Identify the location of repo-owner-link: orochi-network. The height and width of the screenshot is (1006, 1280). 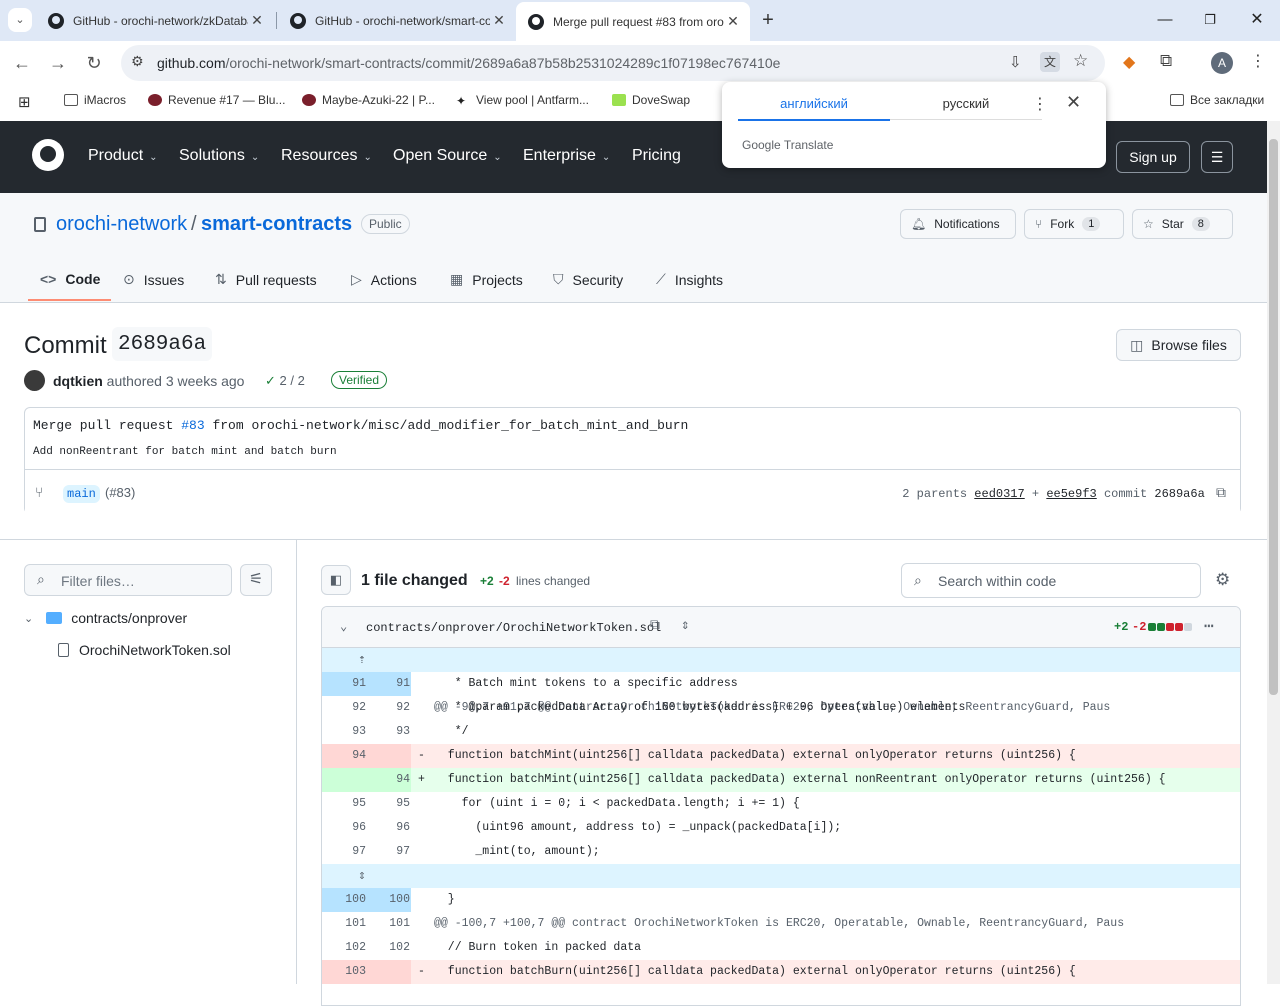
(121, 224).